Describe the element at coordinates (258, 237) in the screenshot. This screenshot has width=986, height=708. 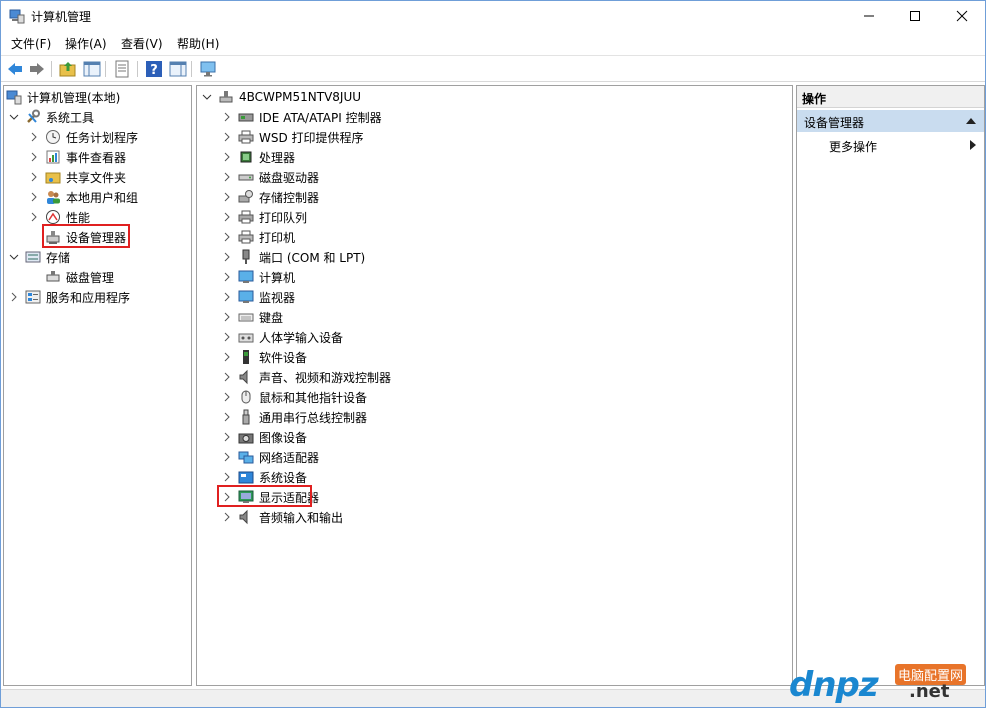
I see `device-category-row: 打印机` at that location.